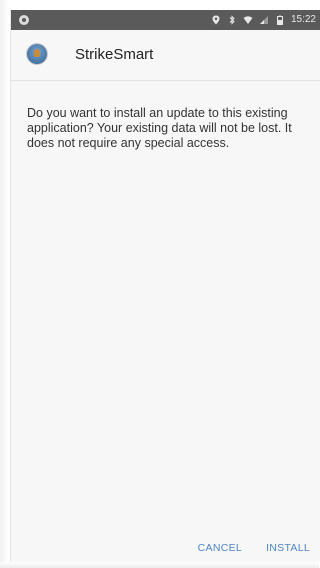  Describe the element at coordinates (248, 20) in the screenshot. I see `wifi-icon` at that location.